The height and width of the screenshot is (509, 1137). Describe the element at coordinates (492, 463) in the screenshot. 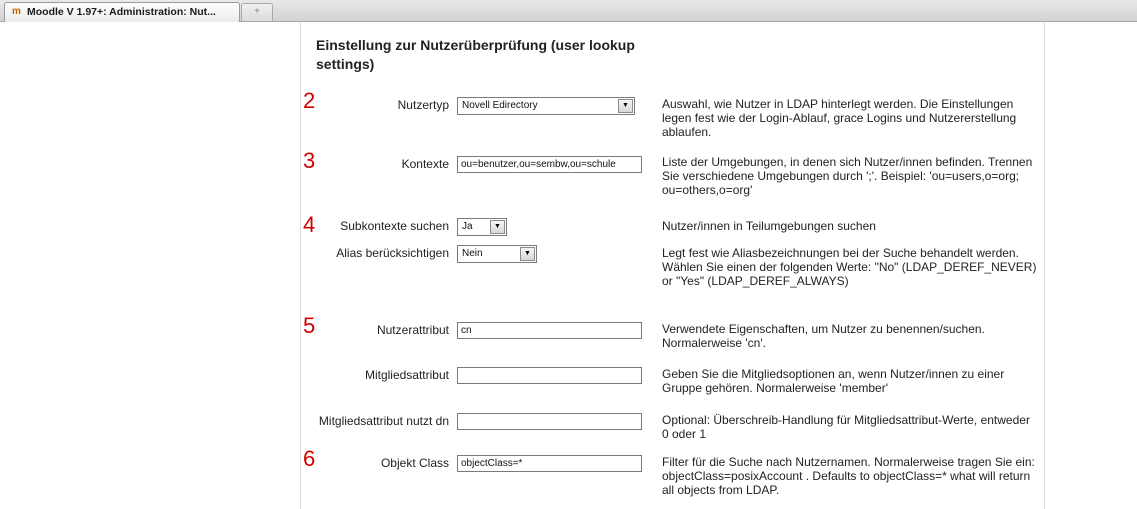

I see `object-class-value: objectClass=*` at that location.